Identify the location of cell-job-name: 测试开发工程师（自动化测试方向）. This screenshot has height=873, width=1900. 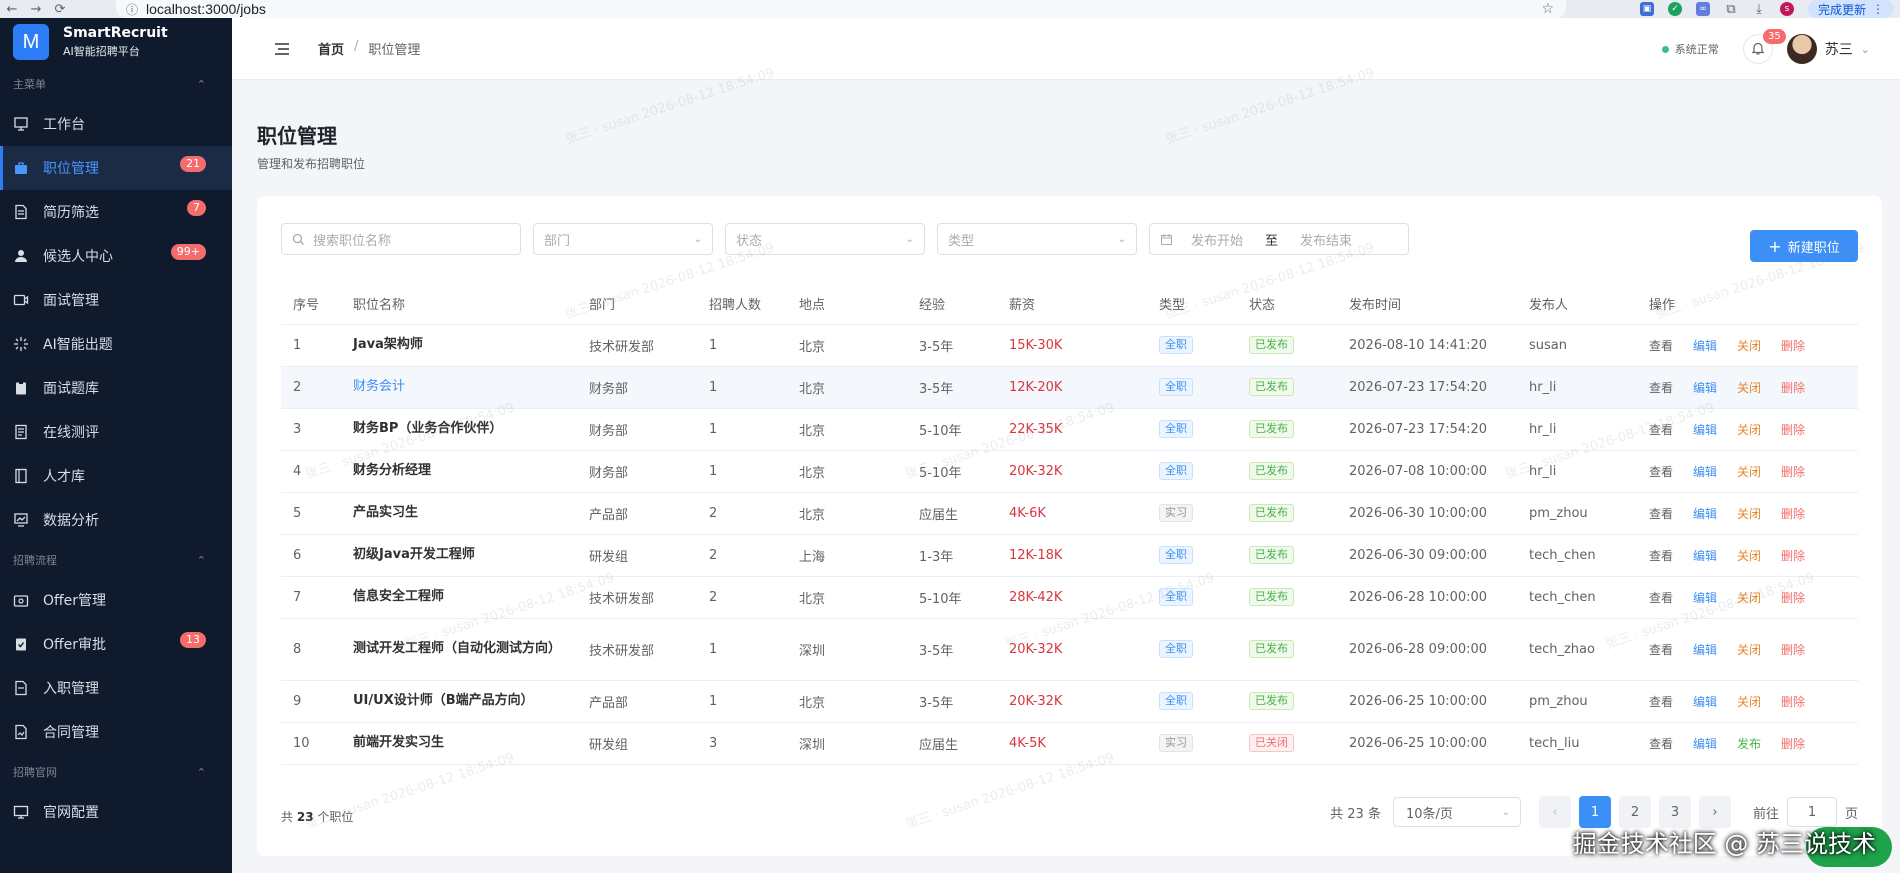
(459, 649).